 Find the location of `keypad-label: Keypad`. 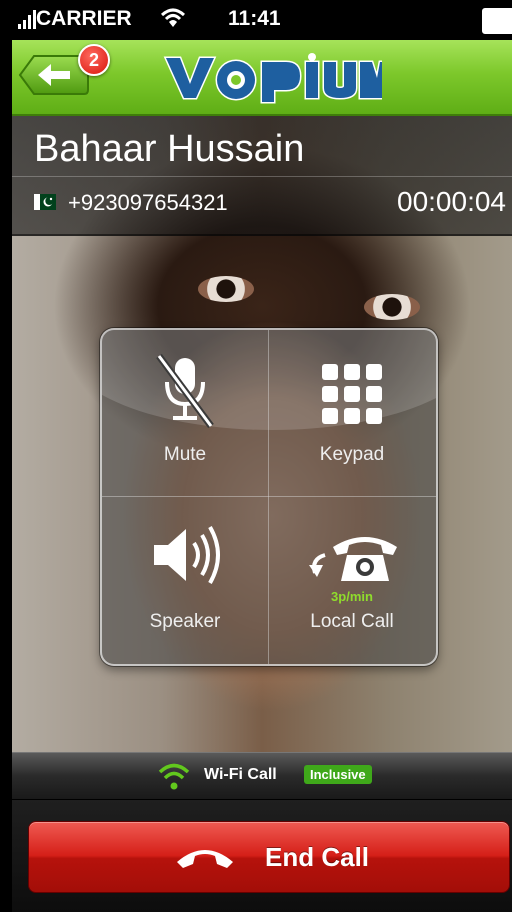

keypad-label: Keypad is located at coordinates (352, 454).